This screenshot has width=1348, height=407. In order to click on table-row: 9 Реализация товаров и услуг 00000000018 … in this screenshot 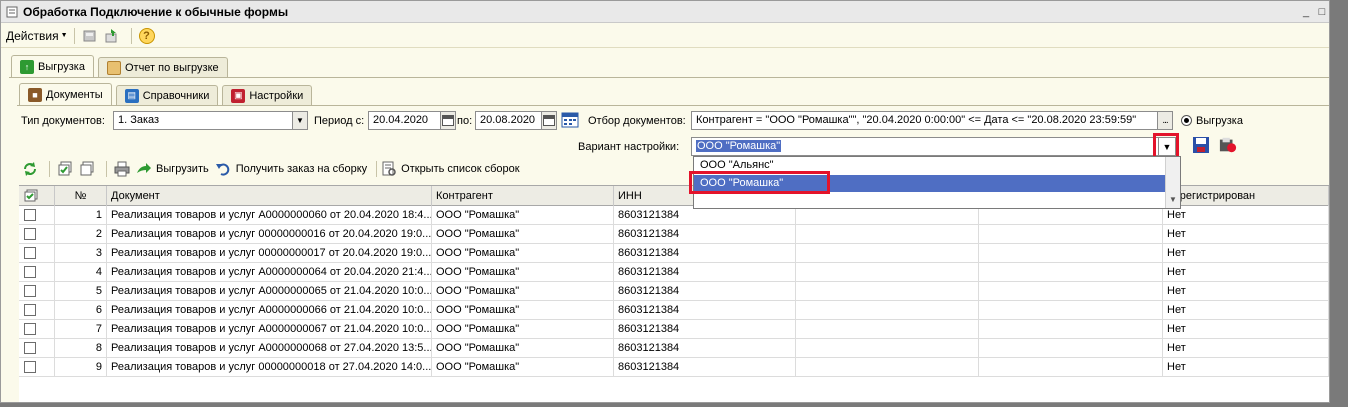, I will do `click(674, 367)`.